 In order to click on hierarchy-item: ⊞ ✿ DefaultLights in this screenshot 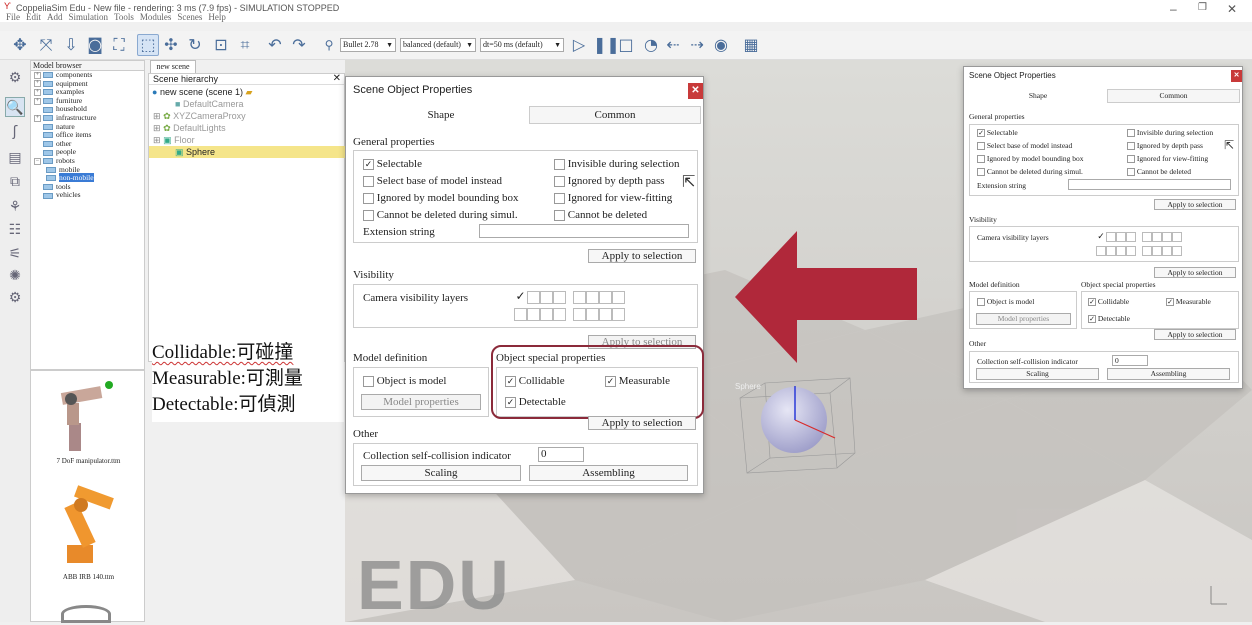, I will do `click(189, 128)`.